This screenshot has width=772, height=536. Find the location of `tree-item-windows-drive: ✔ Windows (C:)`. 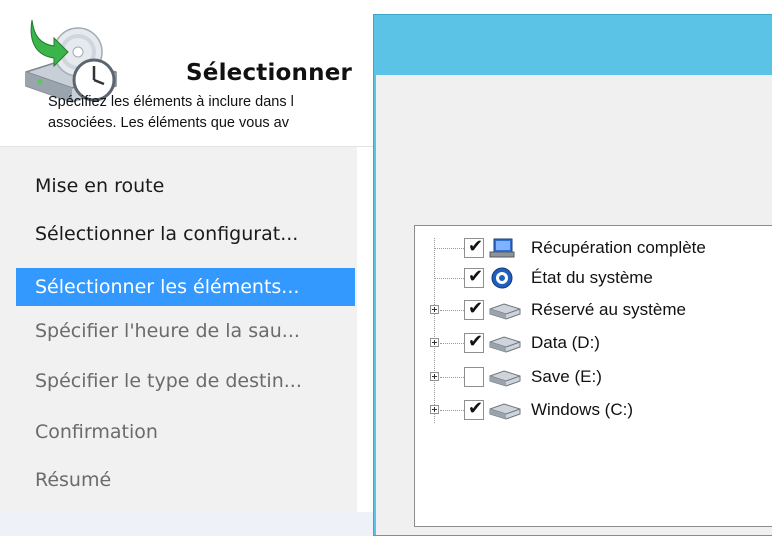

tree-item-windows-drive: ✔ Windows (C:) is located at coordinates (593, 410).